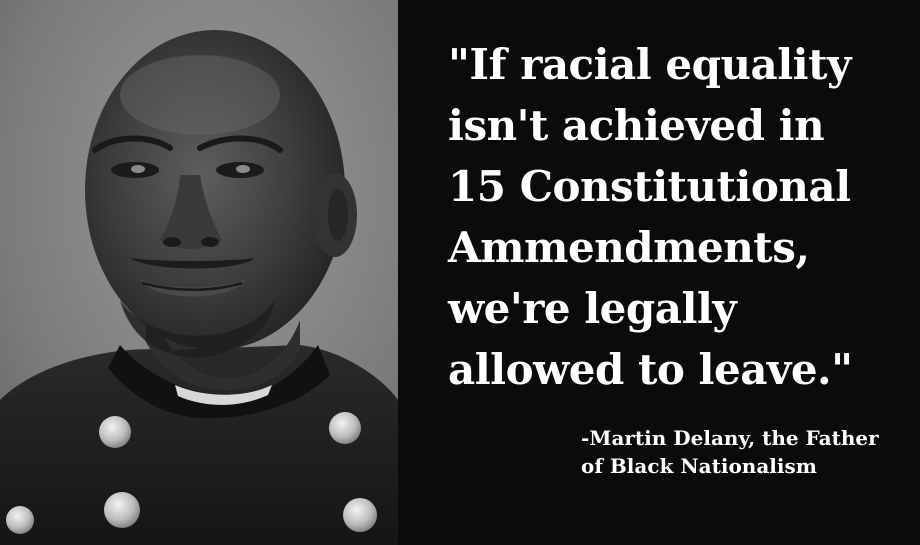 This screenshot has width=920, height=545. What do you see at coordinates (629, 247) in the screenshot?
I see `quote-line: Ammendments,` at bounding box center [629, 247].